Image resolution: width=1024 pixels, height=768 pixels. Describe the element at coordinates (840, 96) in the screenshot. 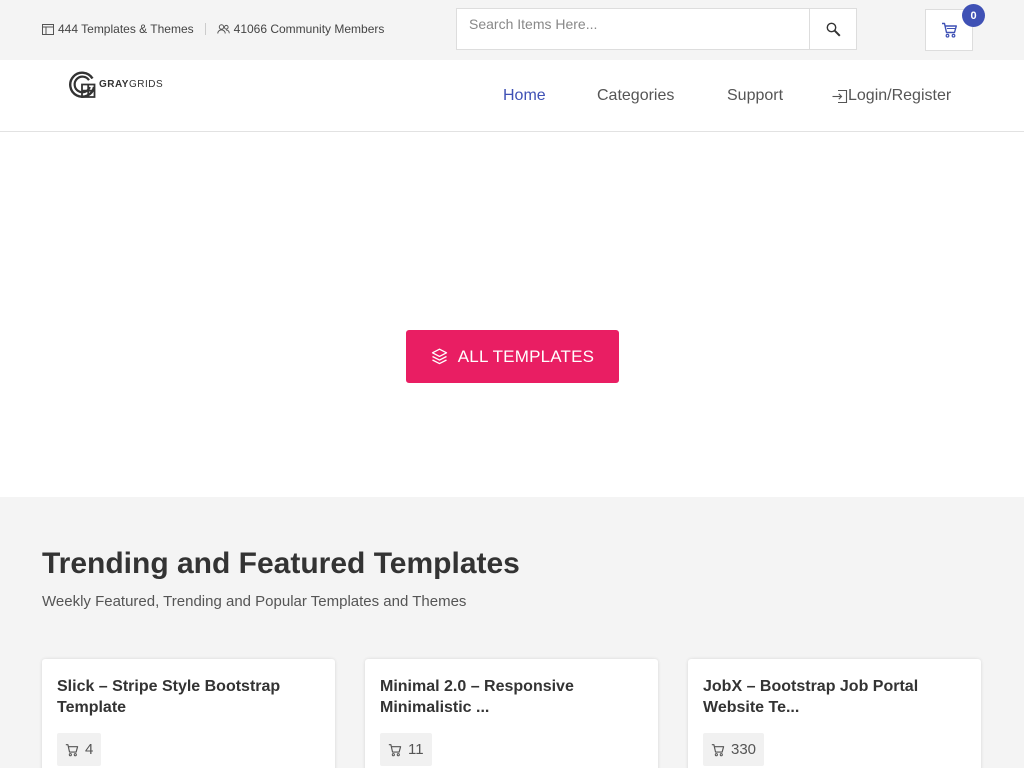

I see `login-icon` at that location.